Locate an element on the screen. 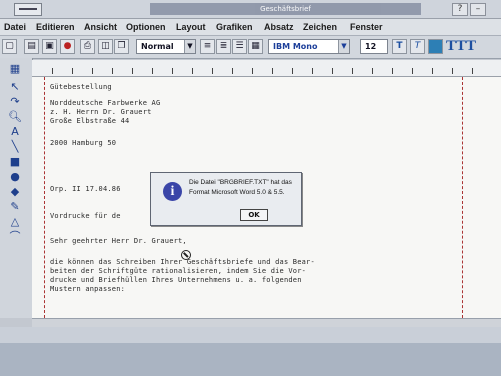  size-select: 12 is located at coordinates (374, 46).